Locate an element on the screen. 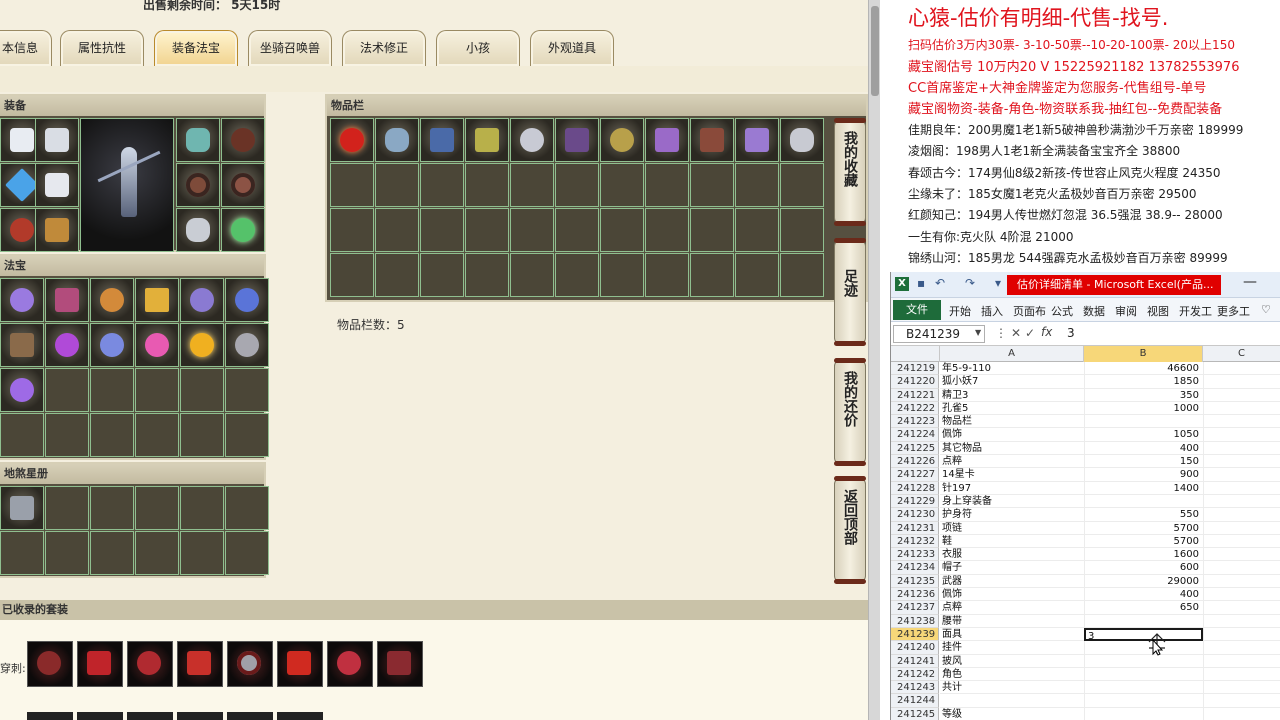 Image resolution: width=1280 pixels, height=720 pixels. row-number: 241230 is located at coordinates (915, 515).